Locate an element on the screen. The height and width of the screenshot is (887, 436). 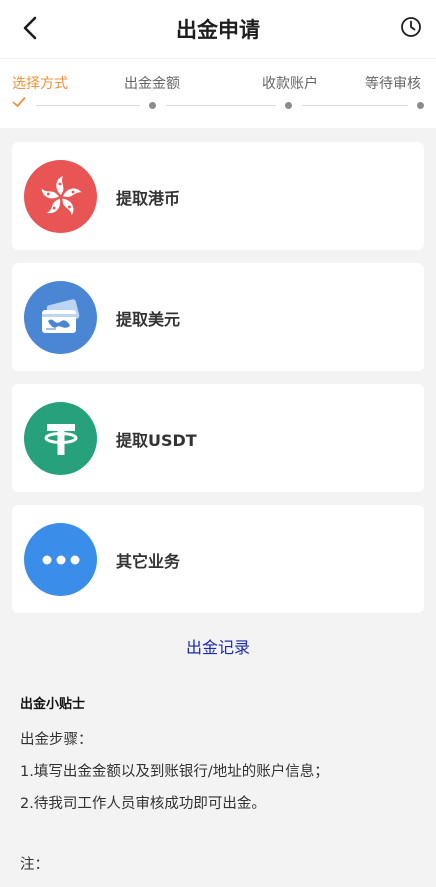
withdraw-usd-card: 提取美元 is located at coordinates (218, 317).